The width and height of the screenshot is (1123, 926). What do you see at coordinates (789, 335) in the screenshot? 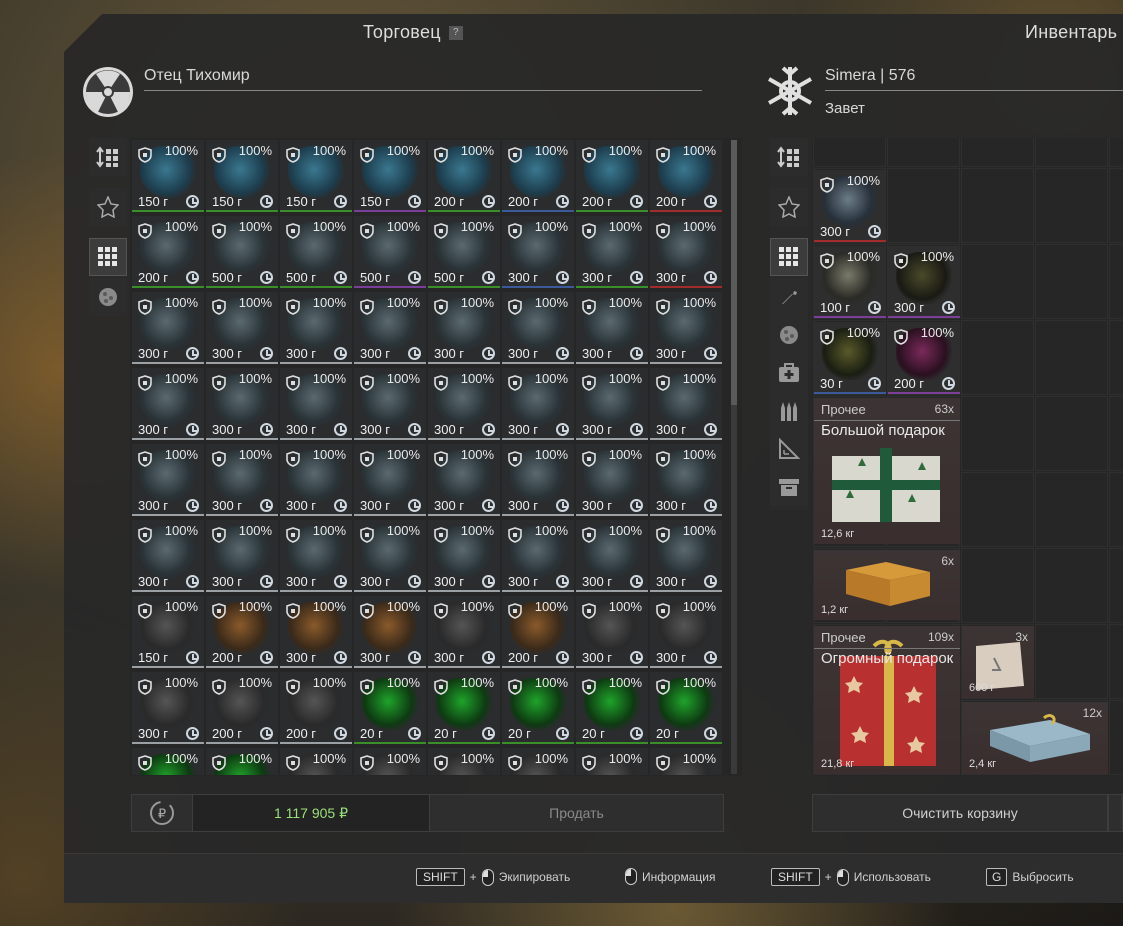
I see `artifact-icon` at bounding box center [789, 335].